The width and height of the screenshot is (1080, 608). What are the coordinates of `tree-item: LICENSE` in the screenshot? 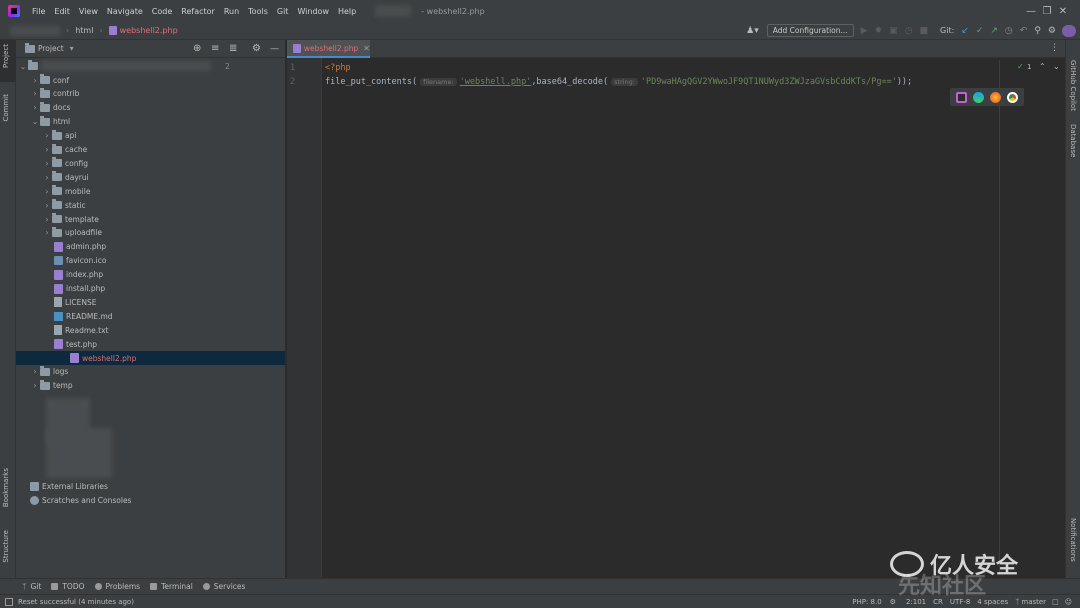 It's located at (69, 302).